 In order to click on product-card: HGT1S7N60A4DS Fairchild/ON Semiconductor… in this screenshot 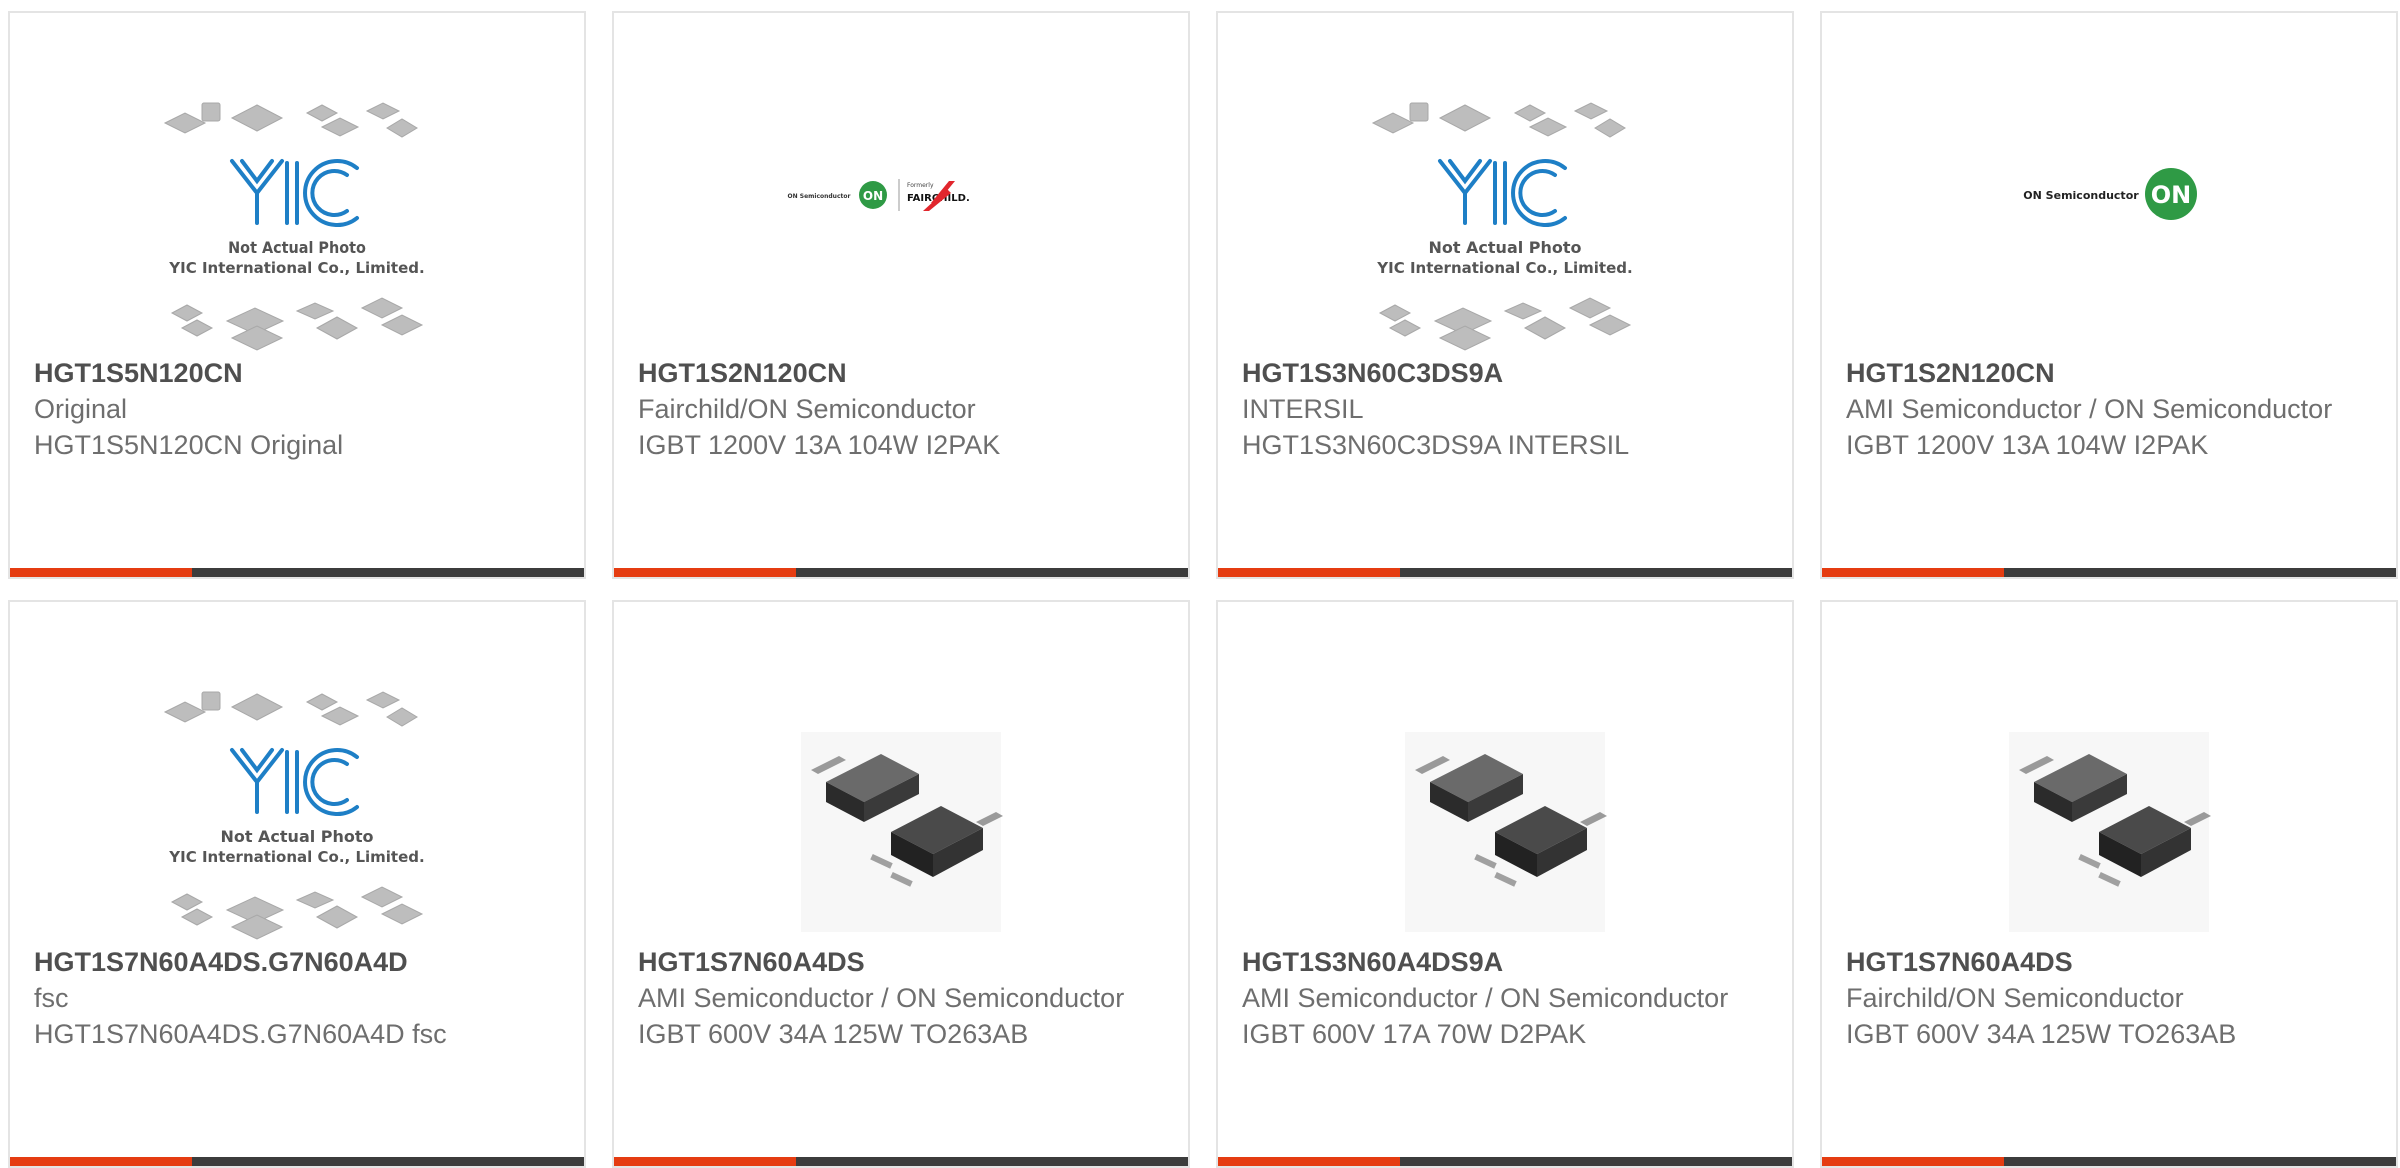, I will do `click(2109, 884)`.